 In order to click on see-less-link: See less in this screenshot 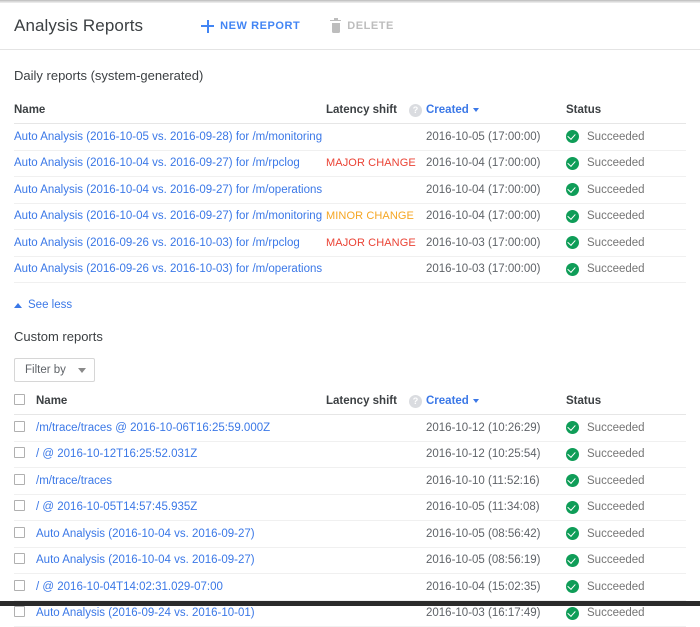, I will do `click(43, 305)`.